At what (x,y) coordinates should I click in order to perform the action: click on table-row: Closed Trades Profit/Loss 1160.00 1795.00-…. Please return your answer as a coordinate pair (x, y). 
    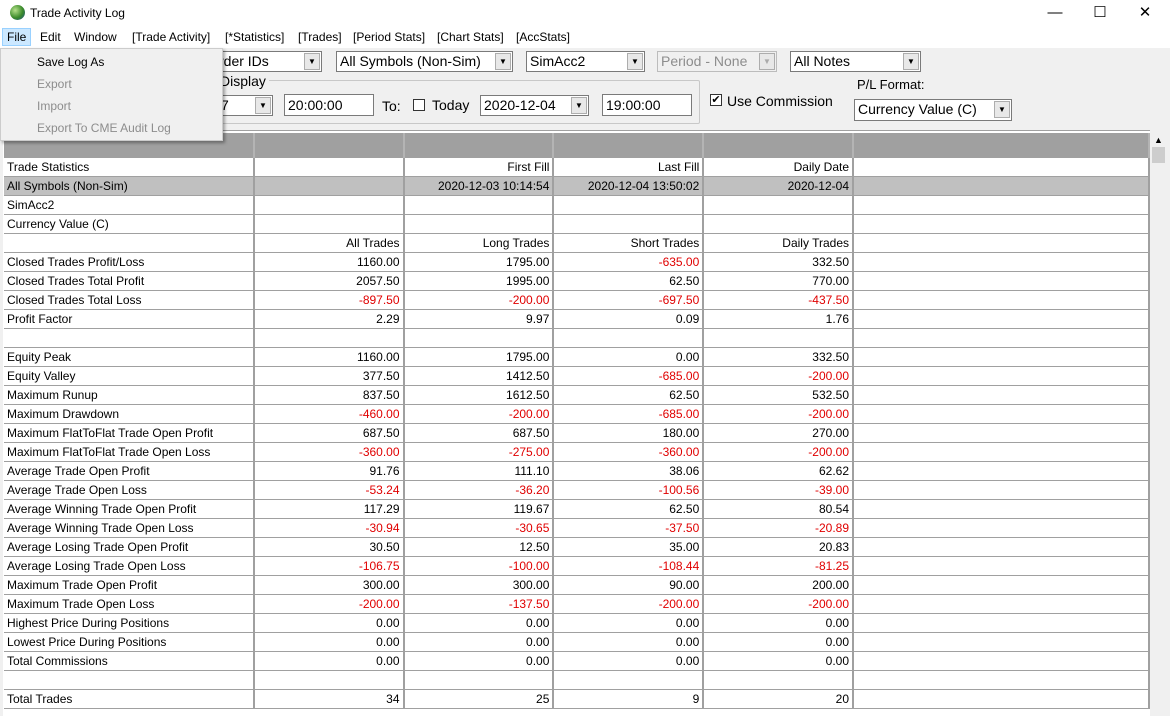
    Looking at the image, I should click on (577, 262).